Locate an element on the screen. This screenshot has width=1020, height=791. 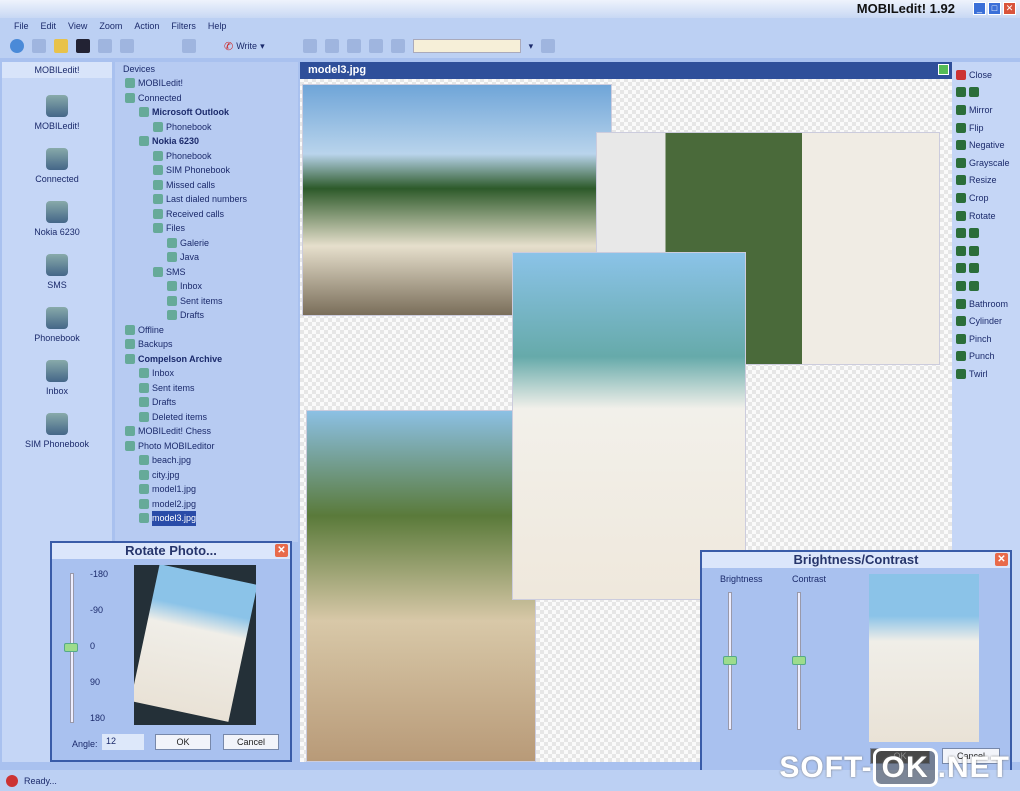
refresh-icon is located at coordinates (17, 46).